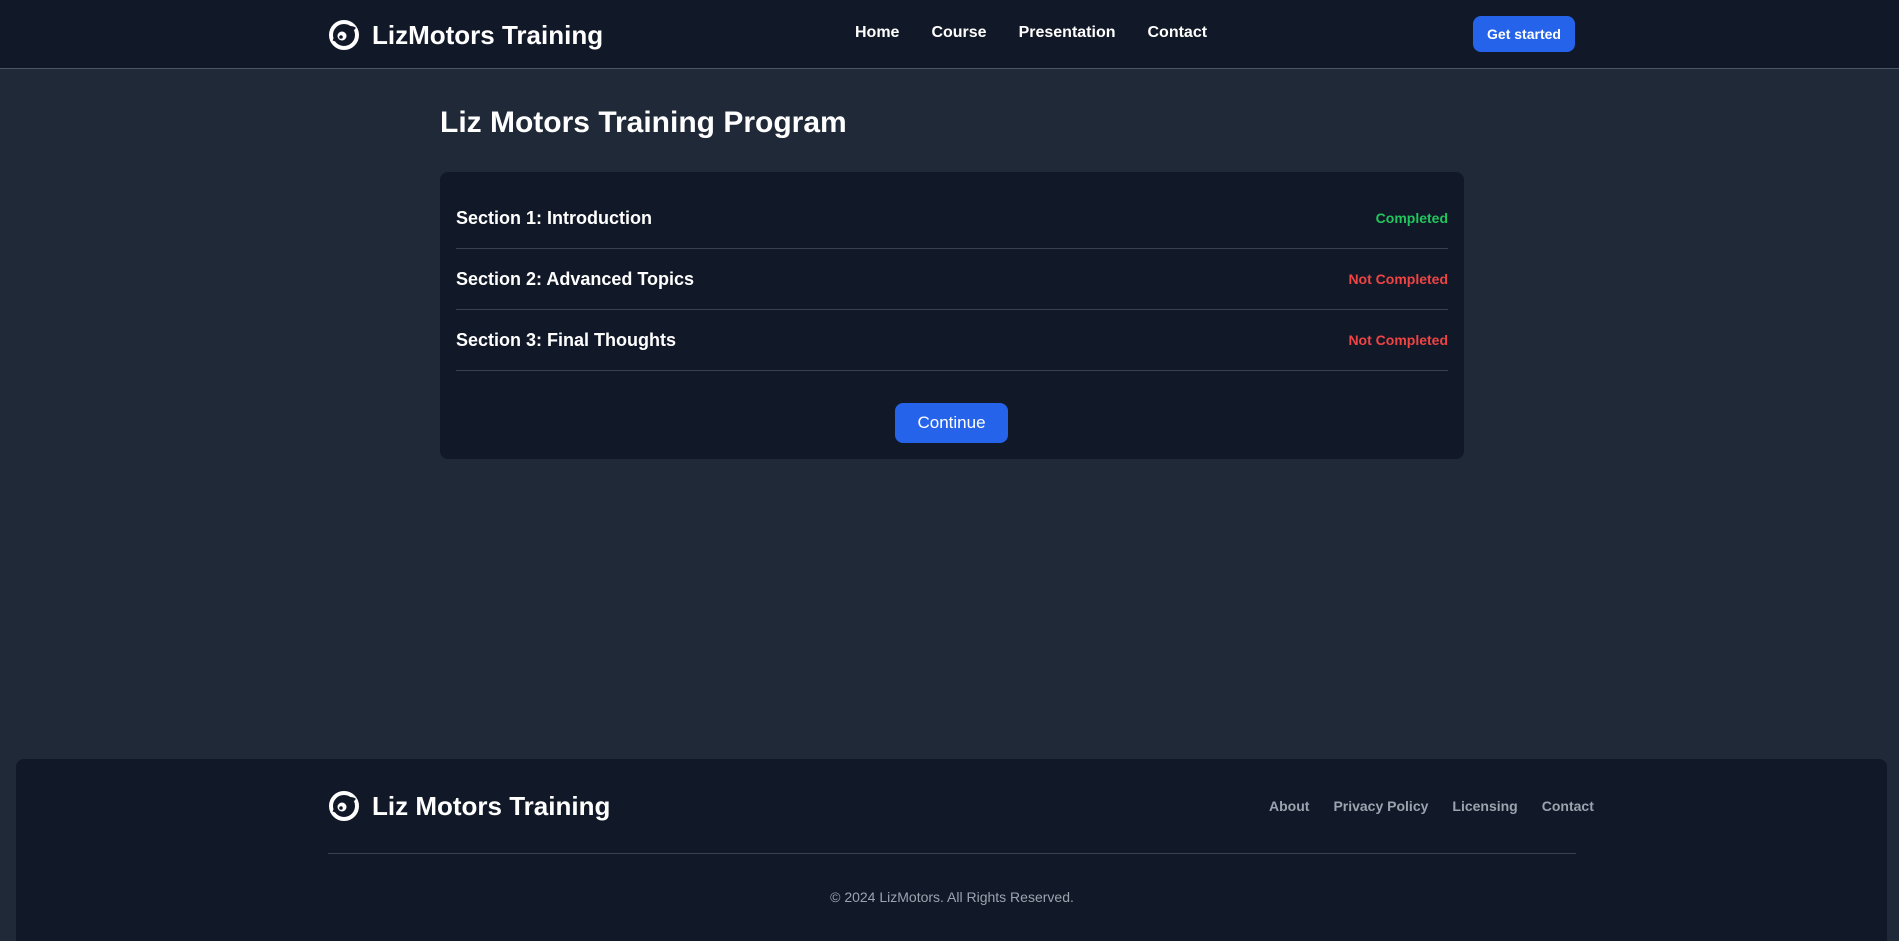 Image resolution: width=1899 pixels, height=941 pixels. What do you see at coordinates (952, 897) in the screenshot?
I see `copyright: © 2024 LizMotors. All Rights Reserved.` at bounding box center [952, 897].